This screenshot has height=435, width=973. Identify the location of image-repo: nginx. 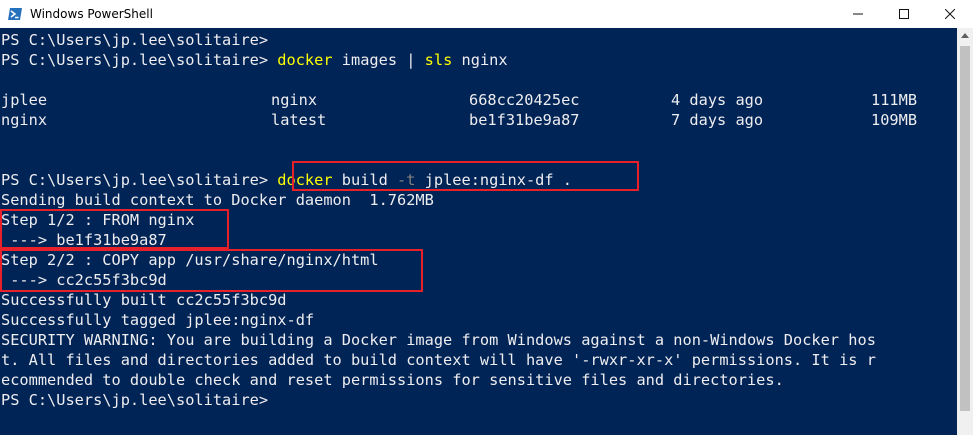
(24, 120).